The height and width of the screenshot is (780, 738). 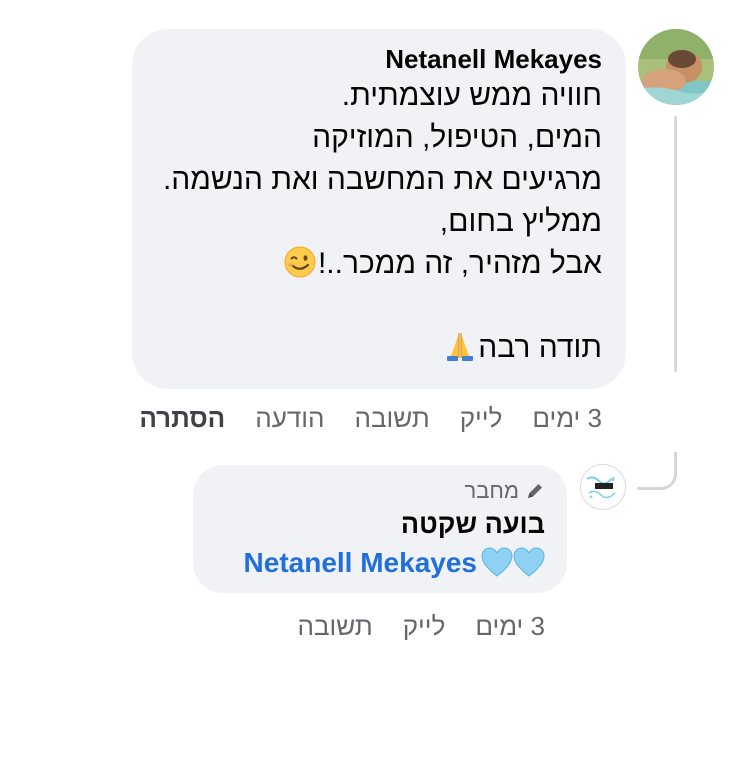 I want to click on author-badge-label: מחבר, so click(x=491, y=490).